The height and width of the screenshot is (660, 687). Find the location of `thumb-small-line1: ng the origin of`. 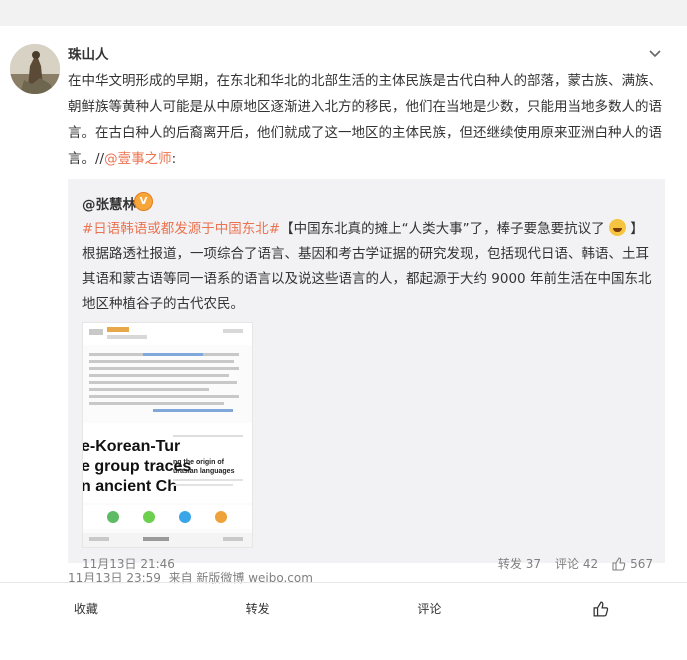

thumb-small-line1: ng the origin of is located at coordinates (199, 462).